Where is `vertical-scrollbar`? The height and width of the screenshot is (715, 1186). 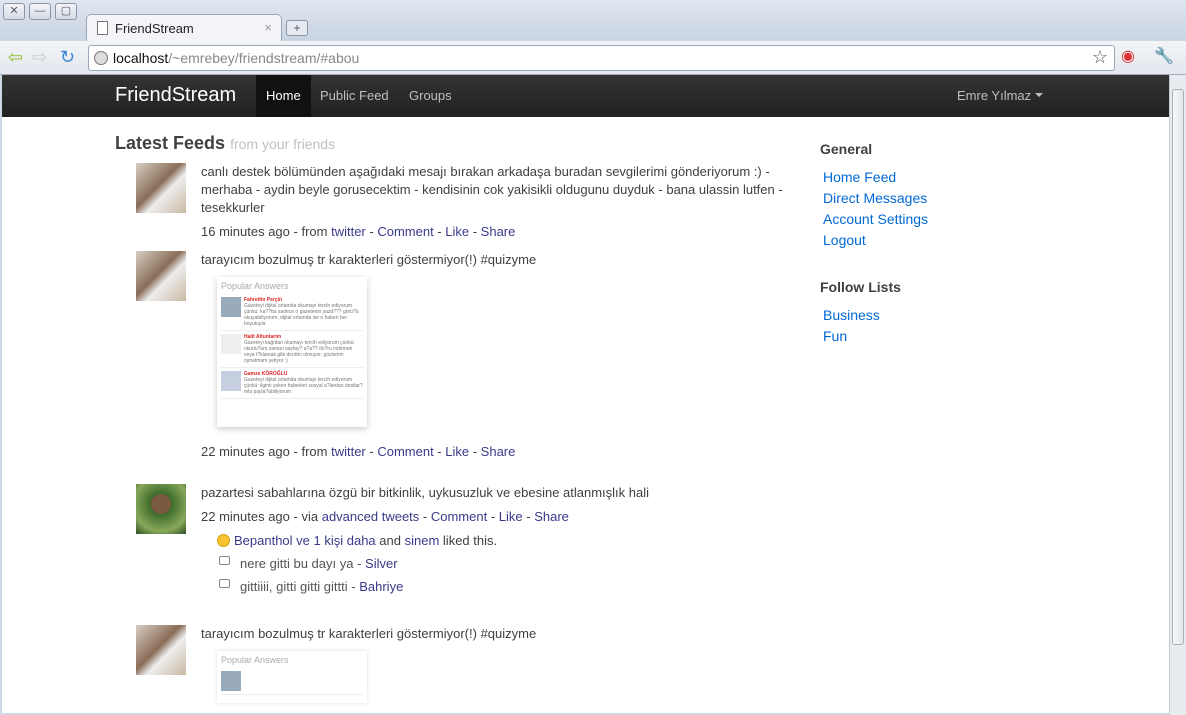 vertical-scrollbar is located at coordinates (1177, 395).